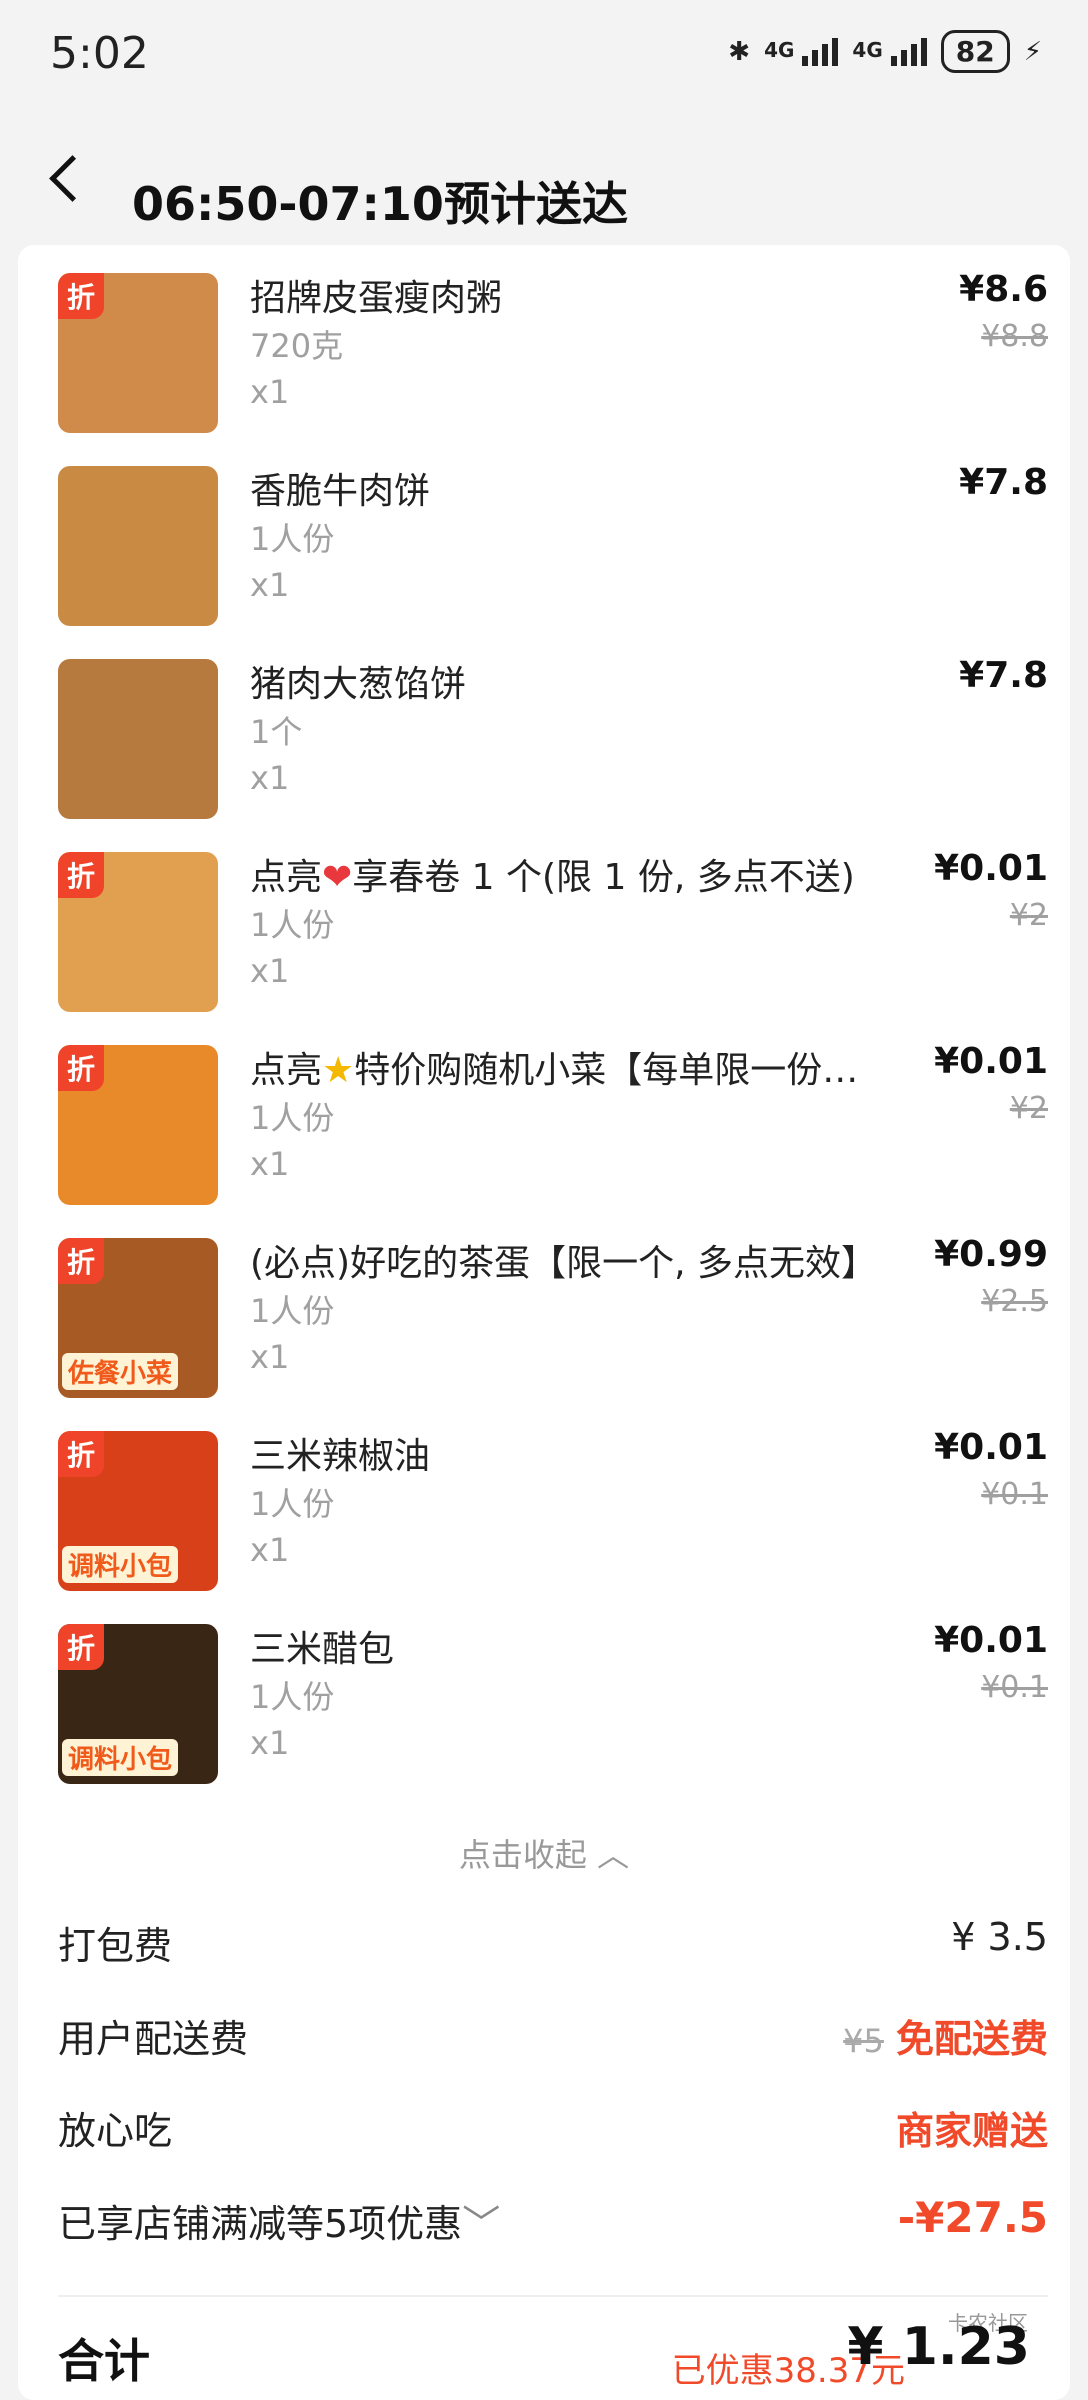 The width and height of the screenshot is (1088, 2400). Describe the element at coordinates (863, 2041) in the screenshot. I see `delivery-fee-original: ¥5` at that location.